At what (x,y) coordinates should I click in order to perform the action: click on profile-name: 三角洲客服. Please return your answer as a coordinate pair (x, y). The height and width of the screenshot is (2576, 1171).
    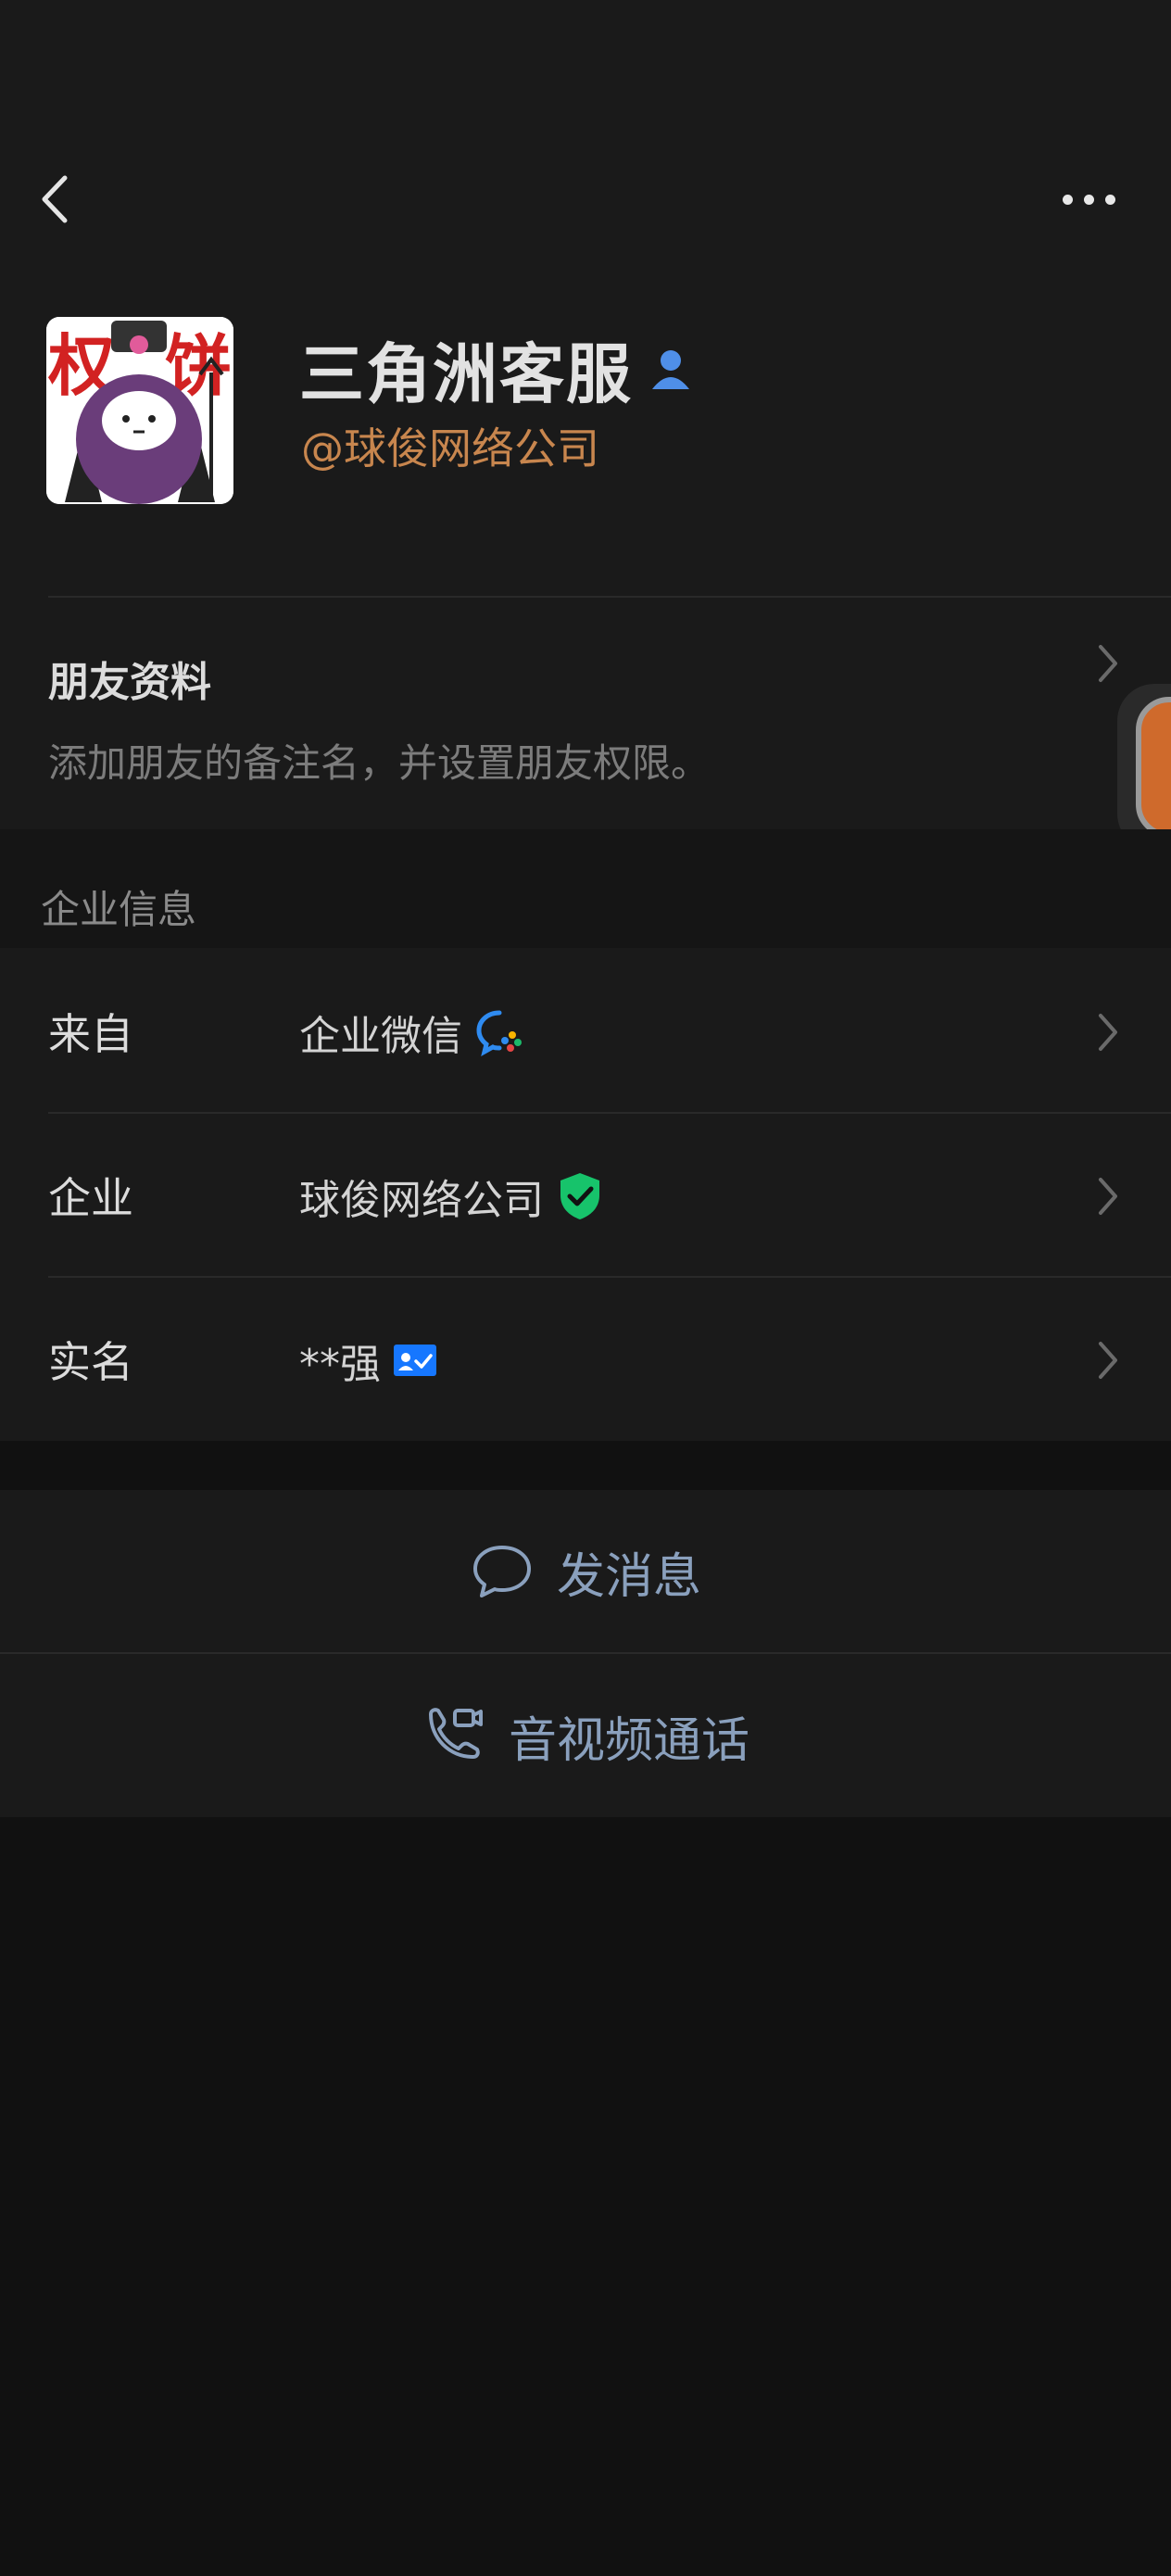
    Looking at the image, I should click on (497, 369).